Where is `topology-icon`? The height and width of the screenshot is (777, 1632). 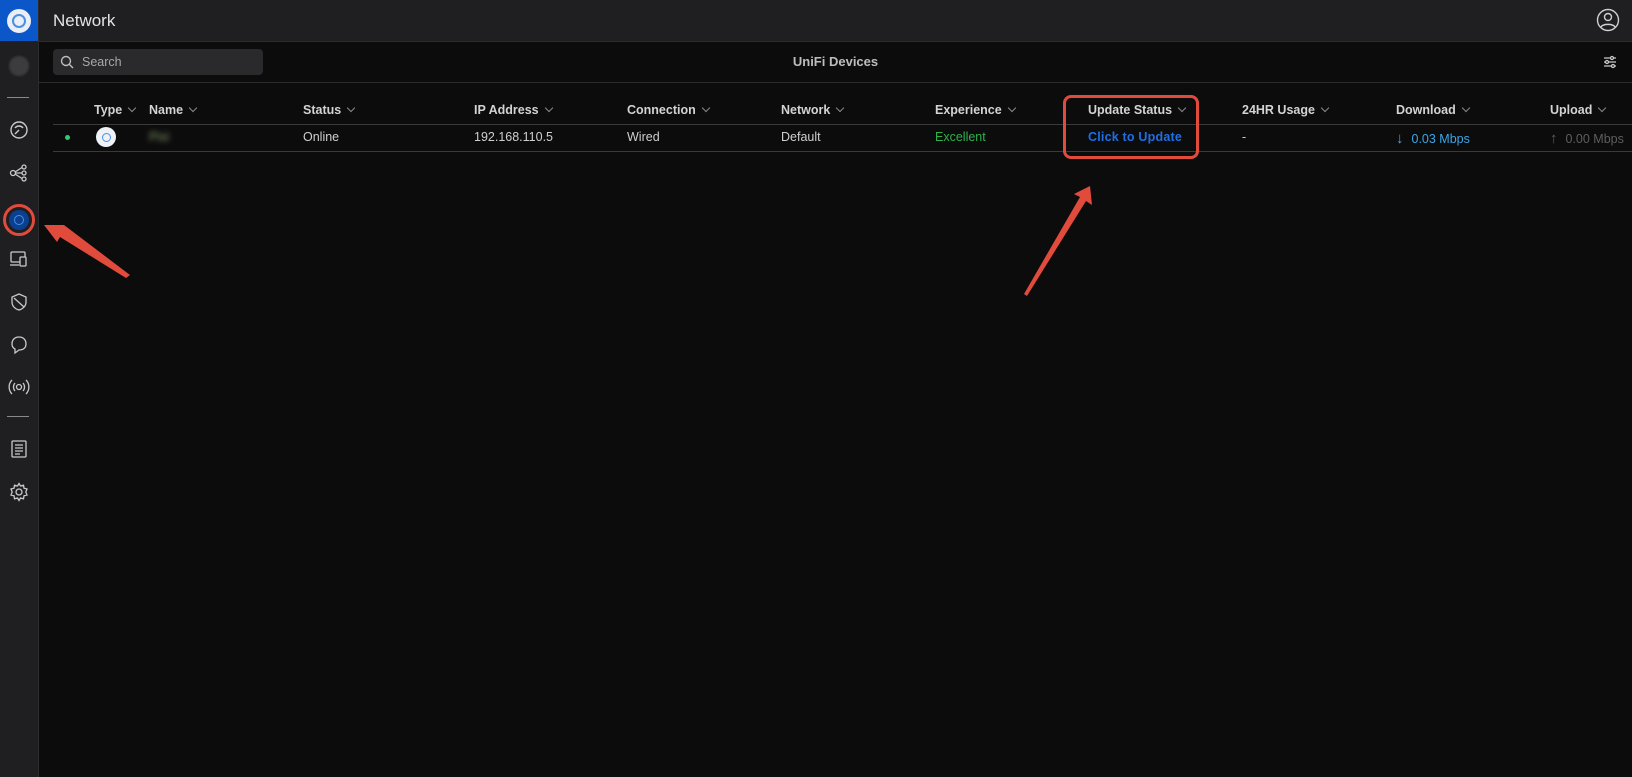
topology-icon is located at coordinates (19, 173).